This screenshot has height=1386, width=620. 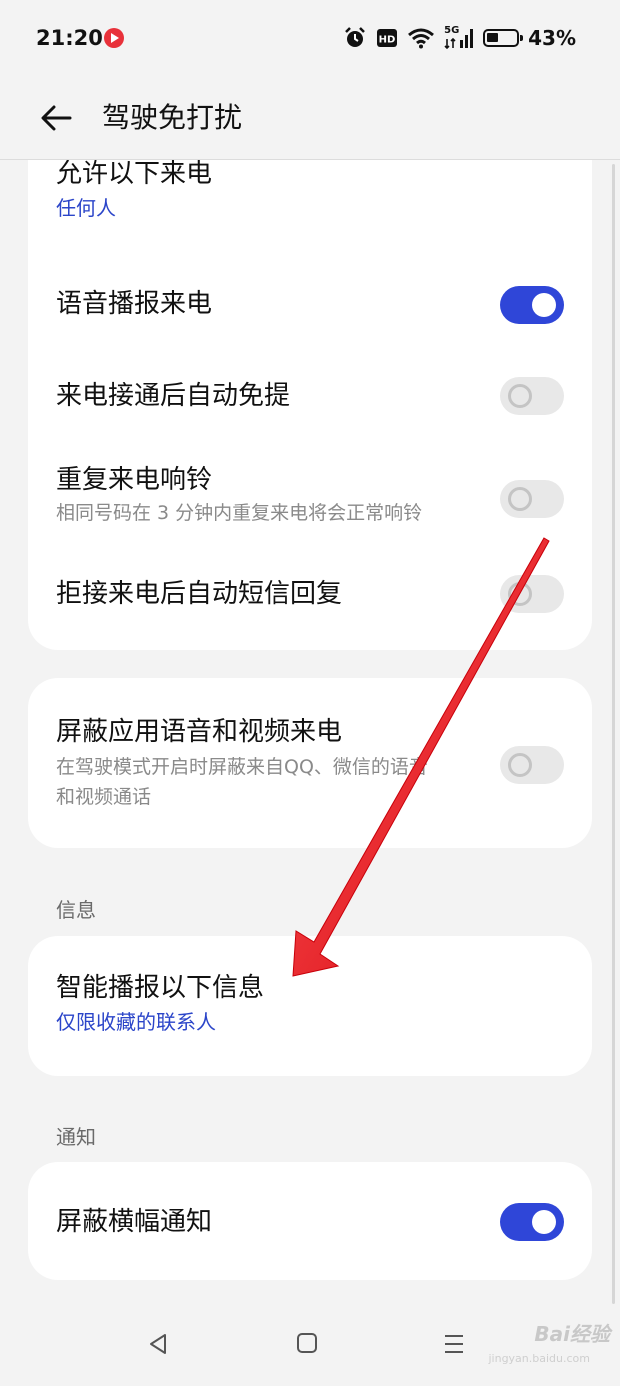 I want to click on auto-sms-title: 拒接来电后自动短信回复, so click(x=199, y=594).